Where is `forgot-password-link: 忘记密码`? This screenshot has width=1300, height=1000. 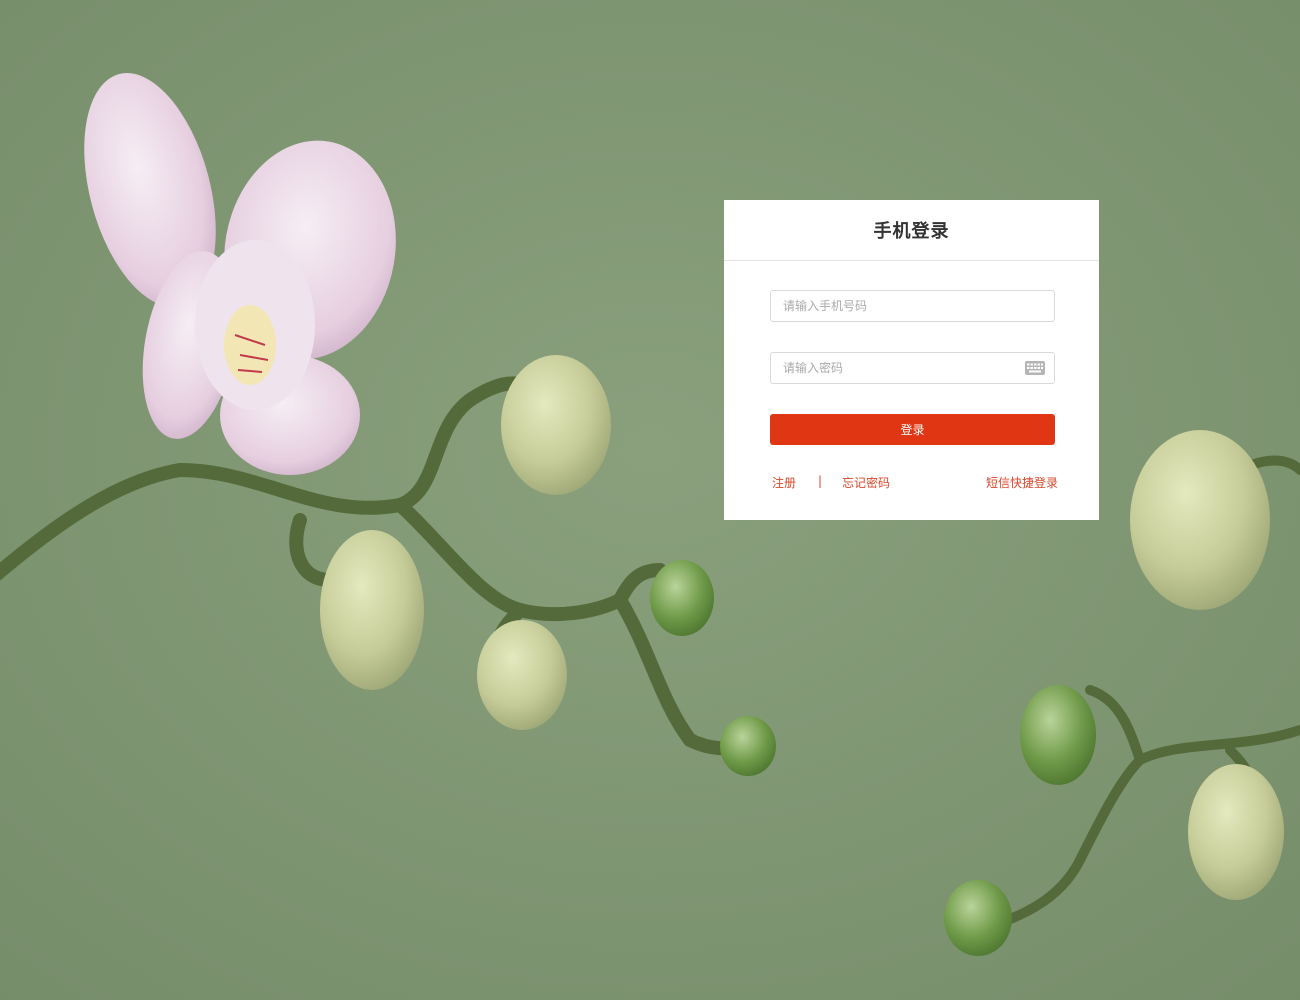 forgot-password-link: 忘记密码 is located at coordinates (866, 482).